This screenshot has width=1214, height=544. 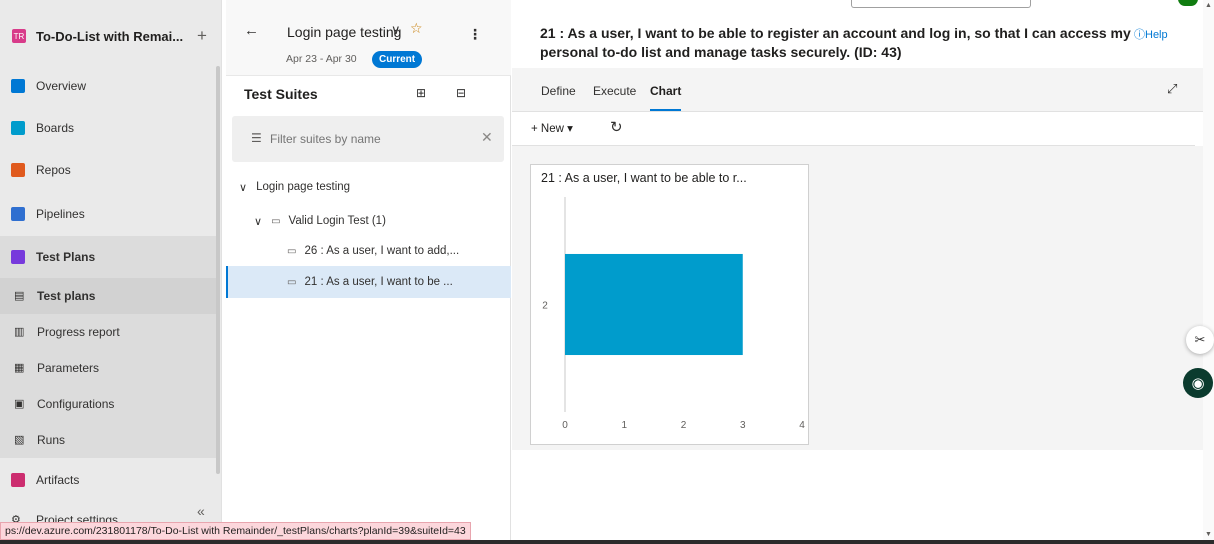 What do you see at coordinates (416, 28) in the screenshot?
I see `favorite-star-icon: ☆` at bounding box center [416, 28].